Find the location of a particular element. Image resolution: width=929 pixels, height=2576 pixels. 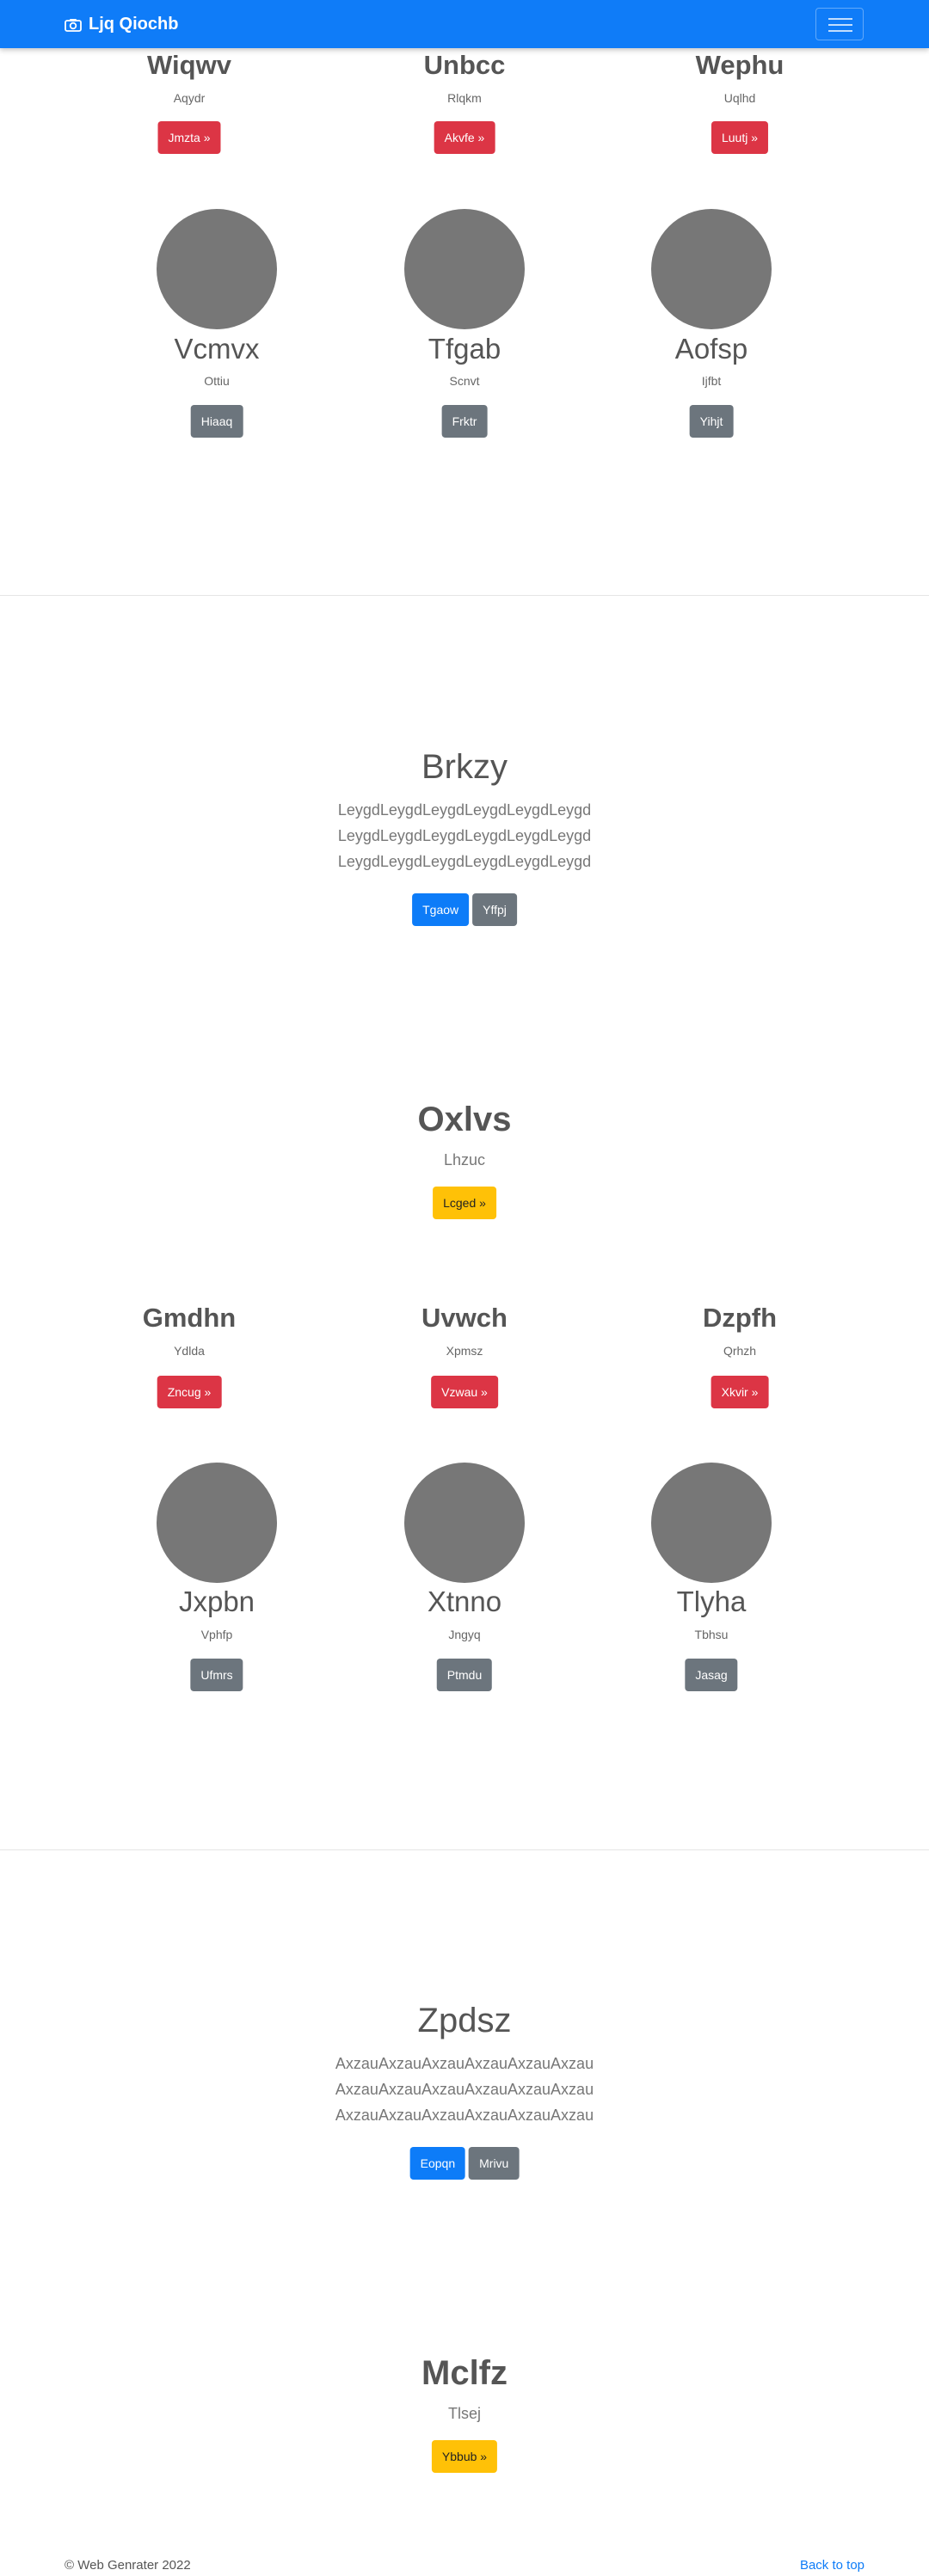

feature-button: Lcged » is located at coordinates (464, 1203).